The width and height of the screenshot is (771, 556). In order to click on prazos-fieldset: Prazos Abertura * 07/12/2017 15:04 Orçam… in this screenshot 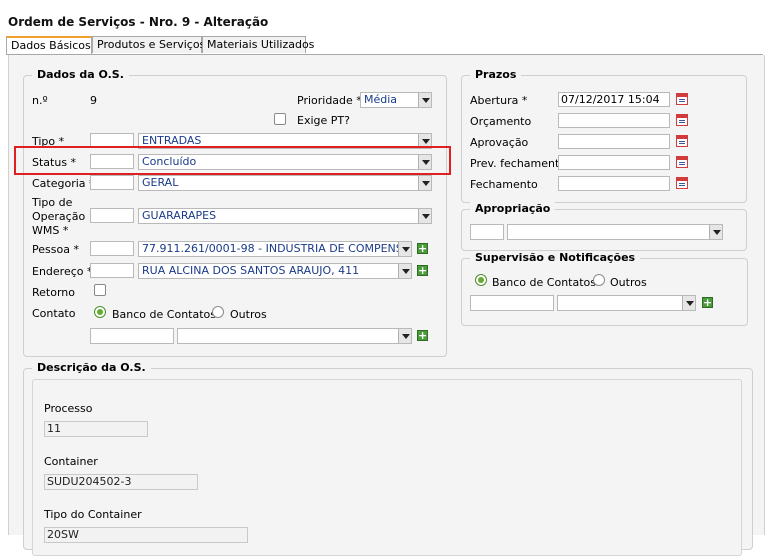, I will do `click(604, 135)`.